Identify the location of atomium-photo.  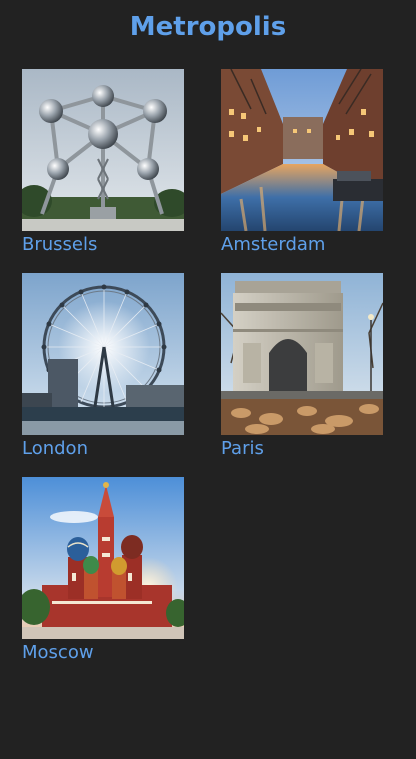
(103, 150).